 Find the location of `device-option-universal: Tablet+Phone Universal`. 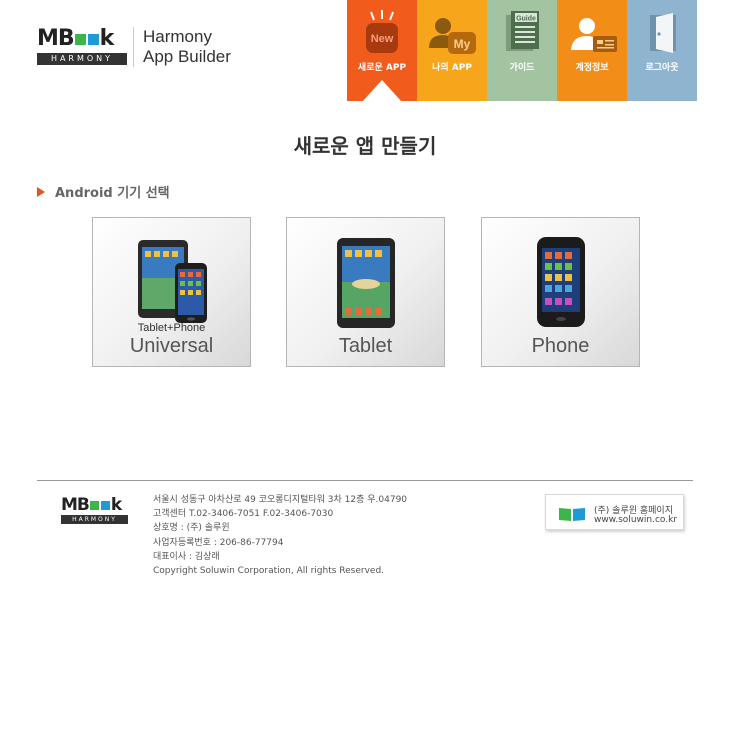

device-option-universal: Tablet+Phone Universal is located at coordinates (171, 292).